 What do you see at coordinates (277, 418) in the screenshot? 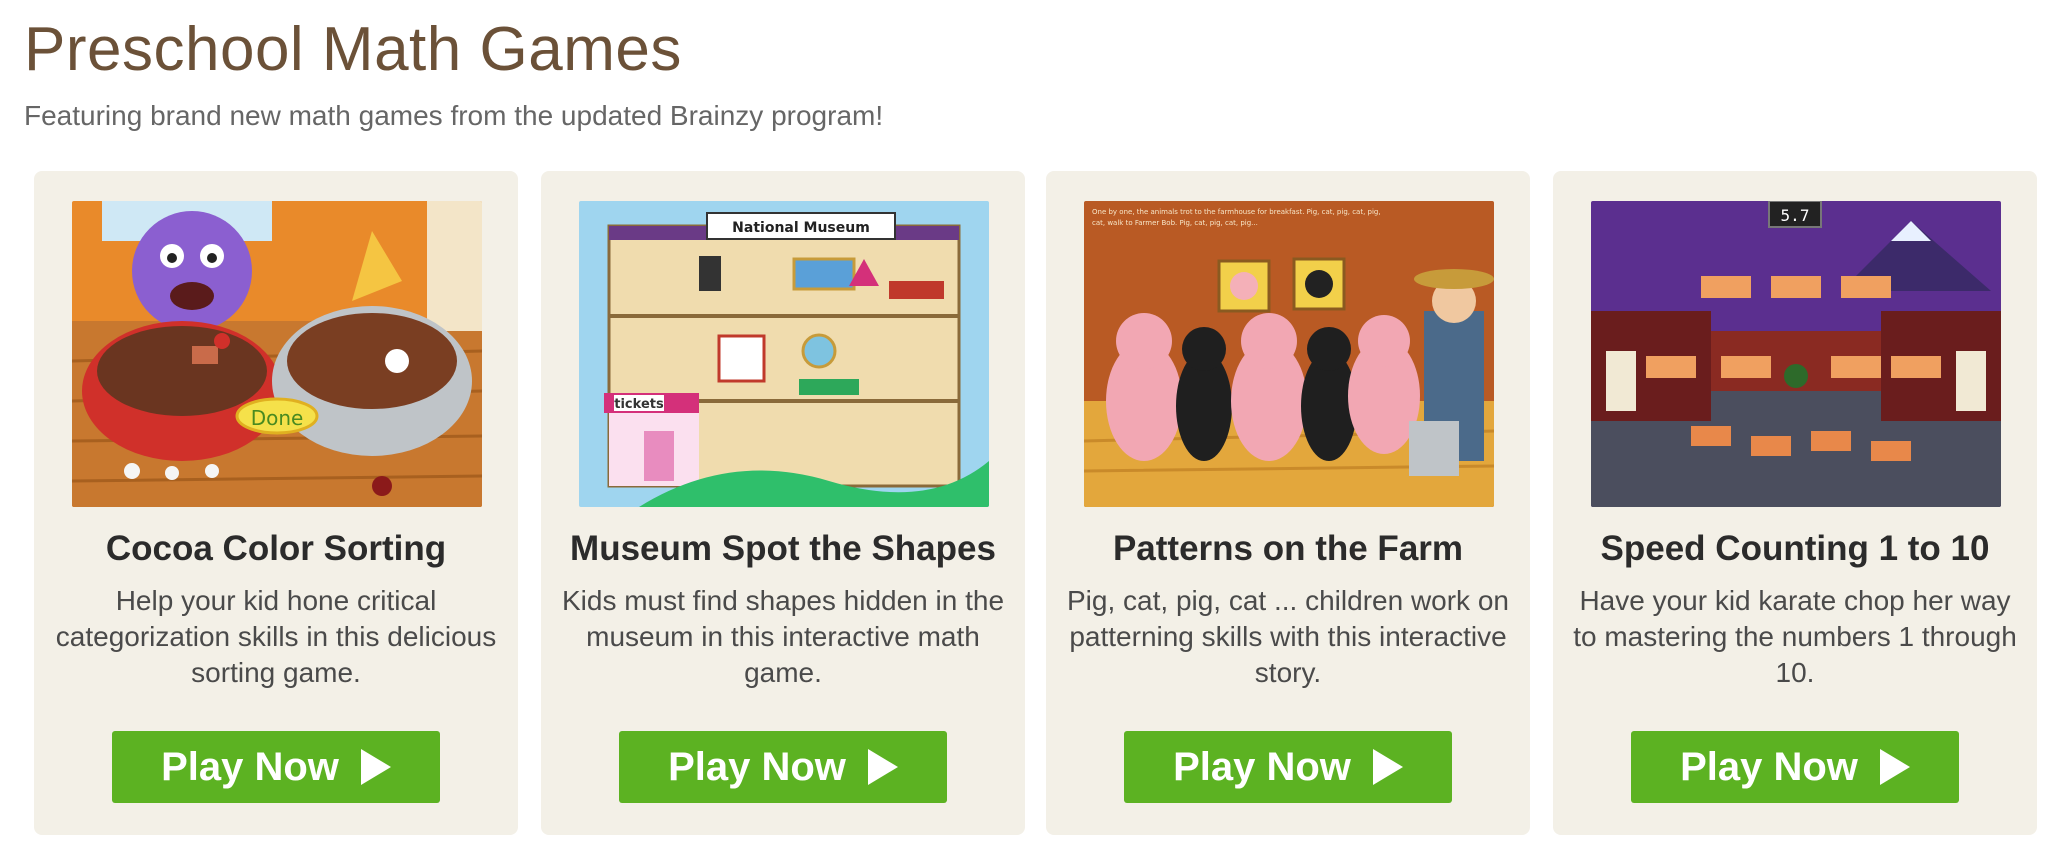
I see `done-label: Done` at bounding box center [277, 418].